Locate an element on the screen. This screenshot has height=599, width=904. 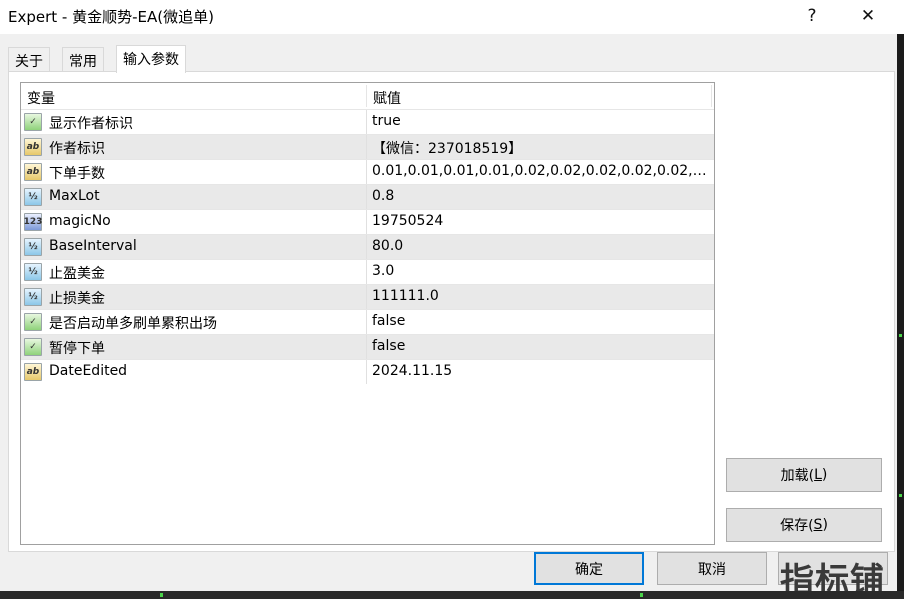
save-button-suffix: ) is located at coordinates (825, 525).